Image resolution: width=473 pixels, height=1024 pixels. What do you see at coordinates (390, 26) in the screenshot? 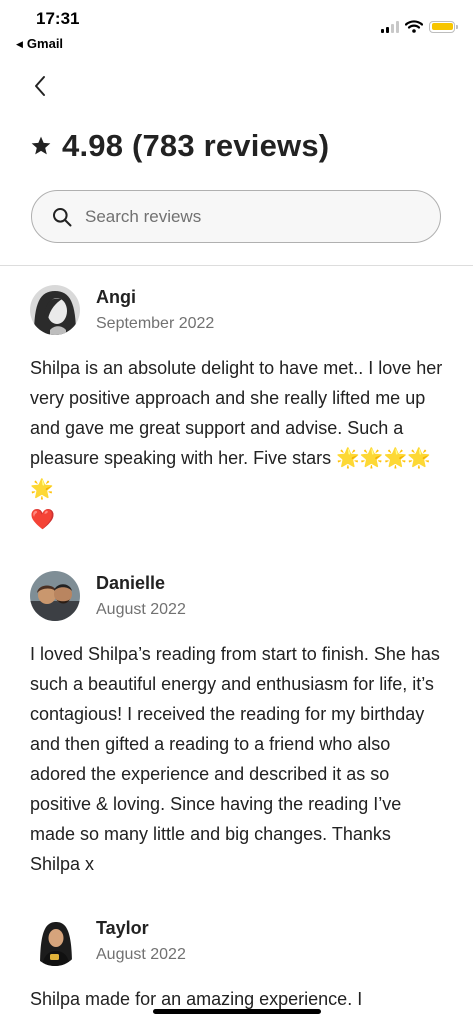
I see `signal-icon` at bounding box center [390, 26].